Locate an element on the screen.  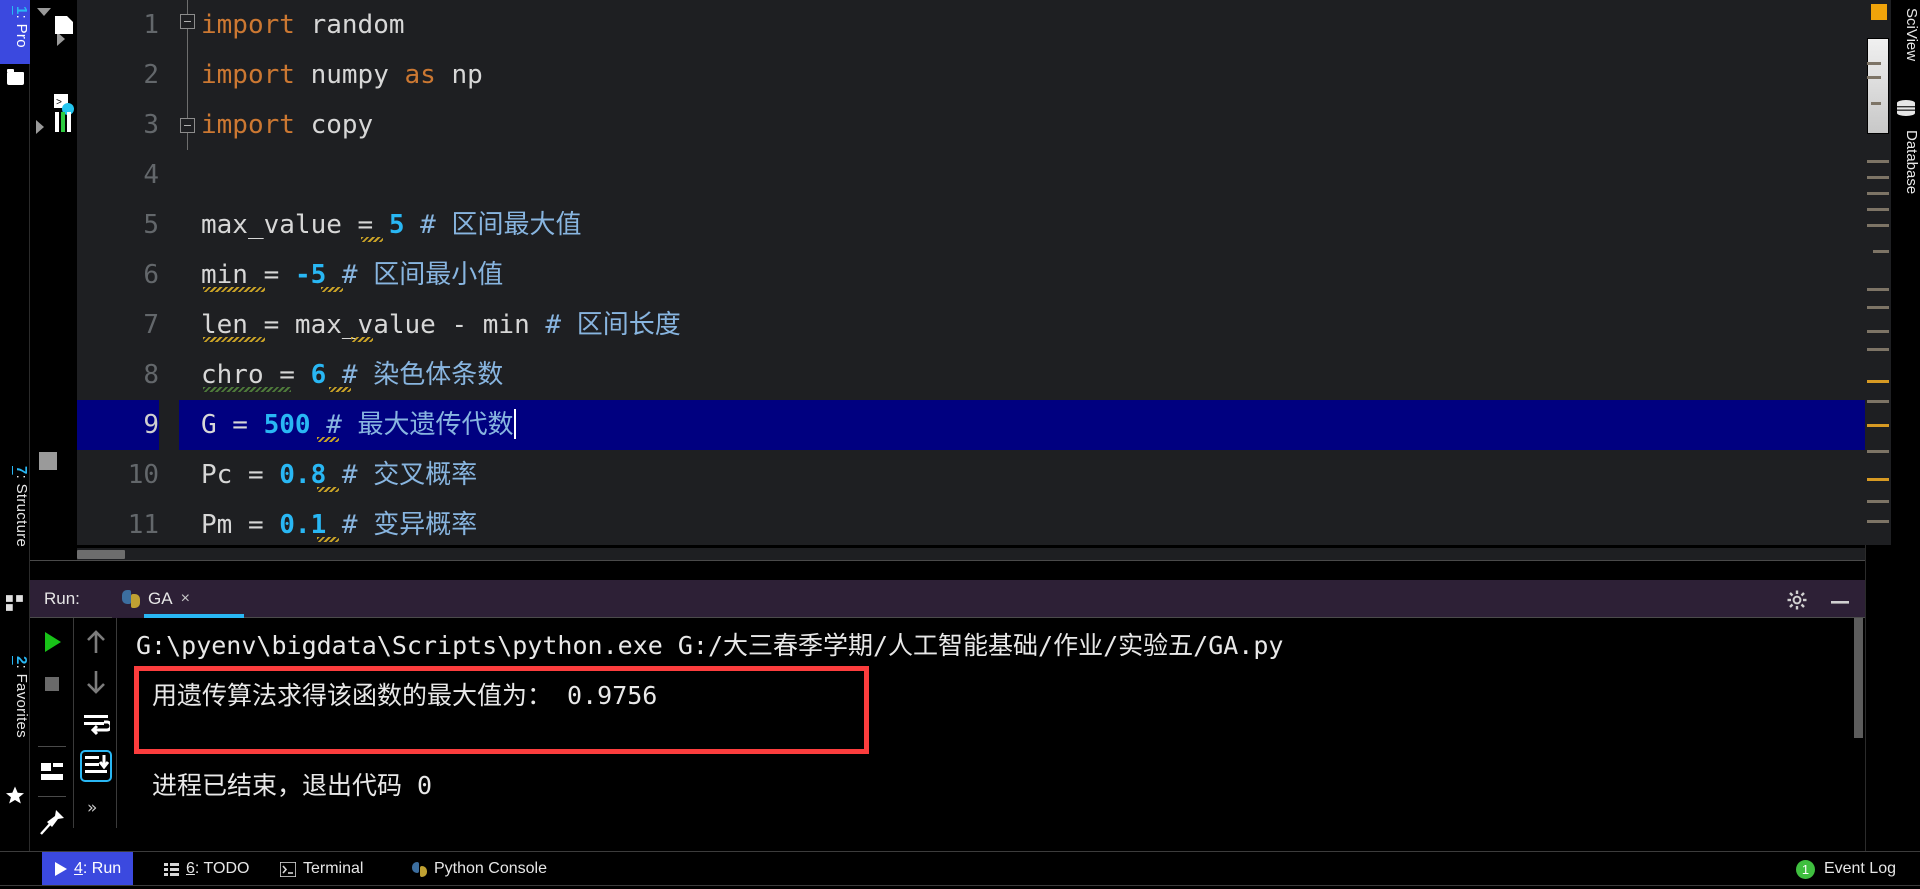
code-line: 5 max_value = 5 # 区间最大值 is located at coordinates (971, 225).